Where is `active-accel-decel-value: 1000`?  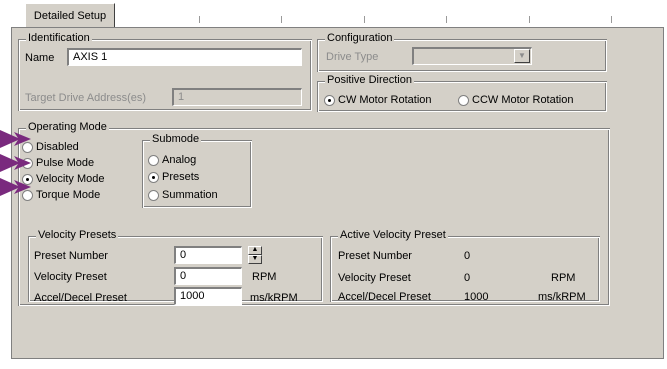
active-accel-decel-value: 1000 is located at coordinates (476, 297).